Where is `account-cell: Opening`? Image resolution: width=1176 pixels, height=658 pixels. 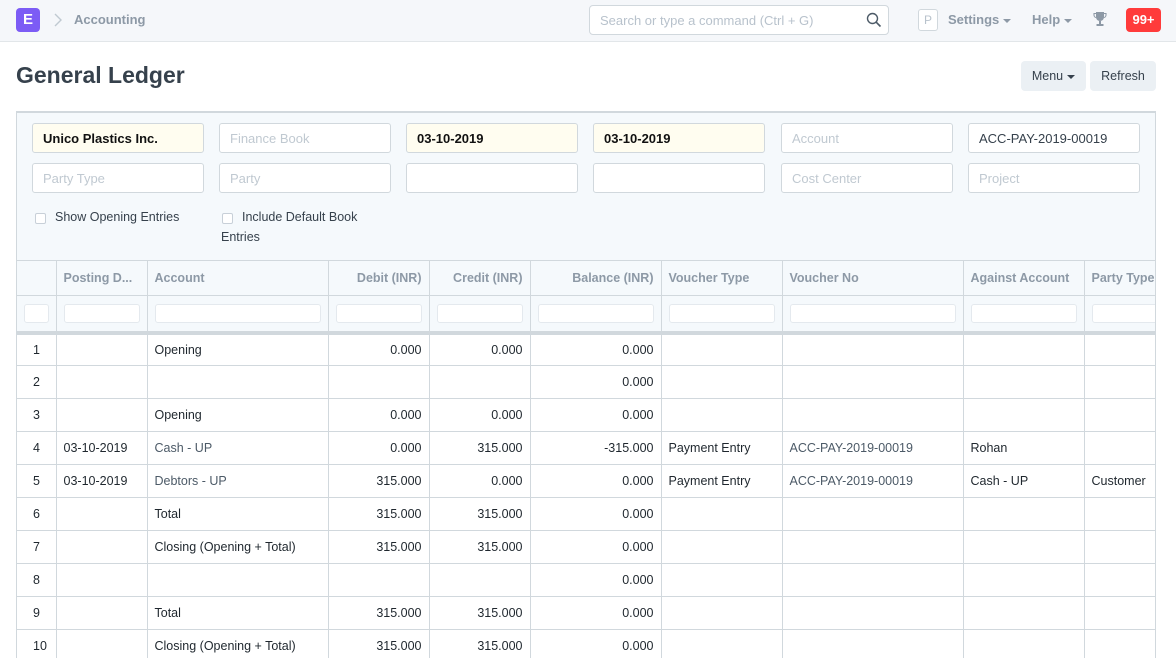 account-cell: Opening is located at coordinates (237, 349).